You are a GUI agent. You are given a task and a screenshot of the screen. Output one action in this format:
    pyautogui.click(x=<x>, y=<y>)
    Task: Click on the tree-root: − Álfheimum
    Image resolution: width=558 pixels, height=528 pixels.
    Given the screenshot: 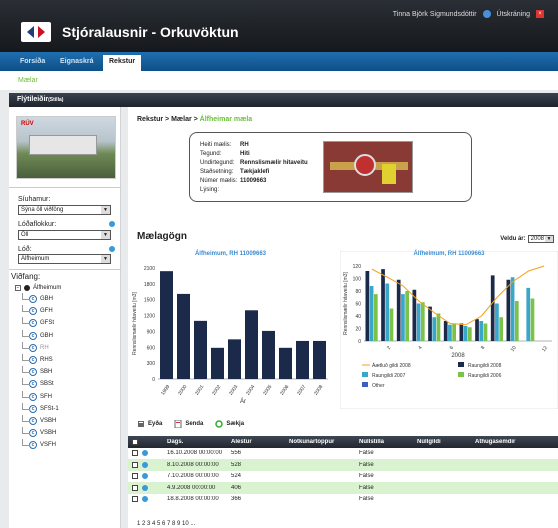 What is the action you would take?
    pyautogui.click(x=65, y=288)
    